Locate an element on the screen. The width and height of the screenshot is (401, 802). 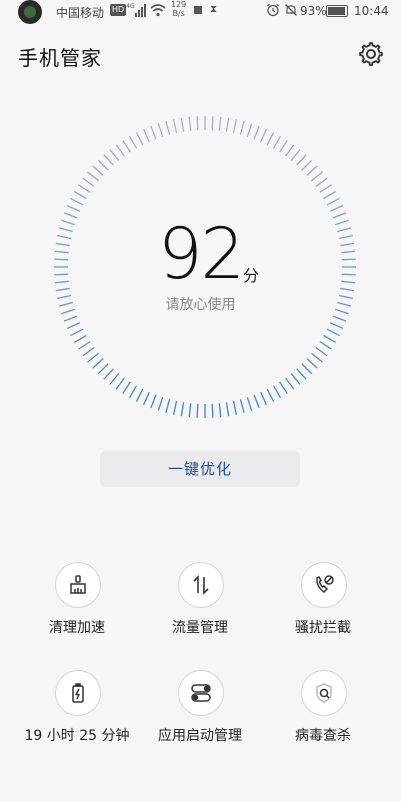
mute-icon is located at coordinates (291, 10).